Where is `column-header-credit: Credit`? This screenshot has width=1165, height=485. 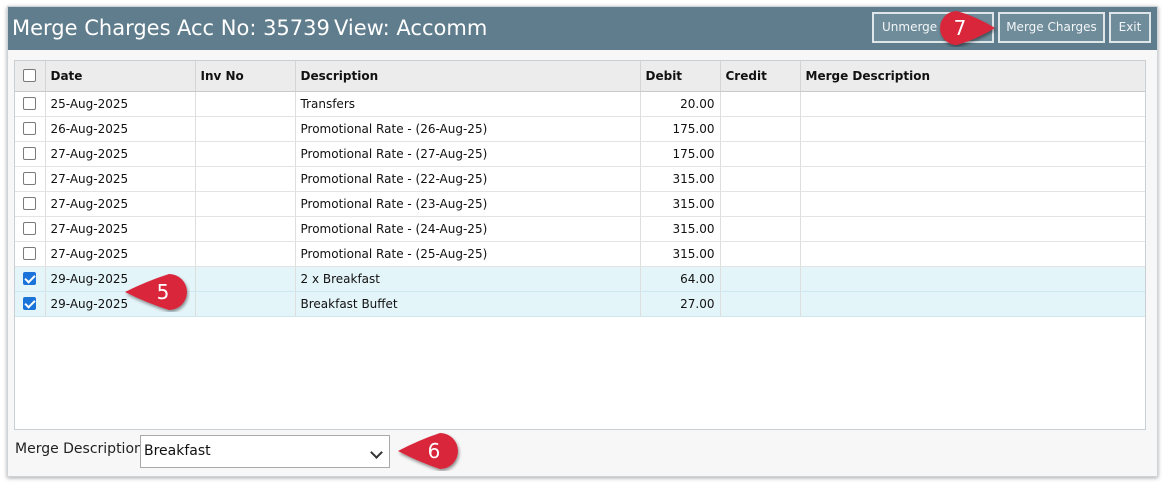
column-header-credit: Credit is located at coordinates (760, 76).